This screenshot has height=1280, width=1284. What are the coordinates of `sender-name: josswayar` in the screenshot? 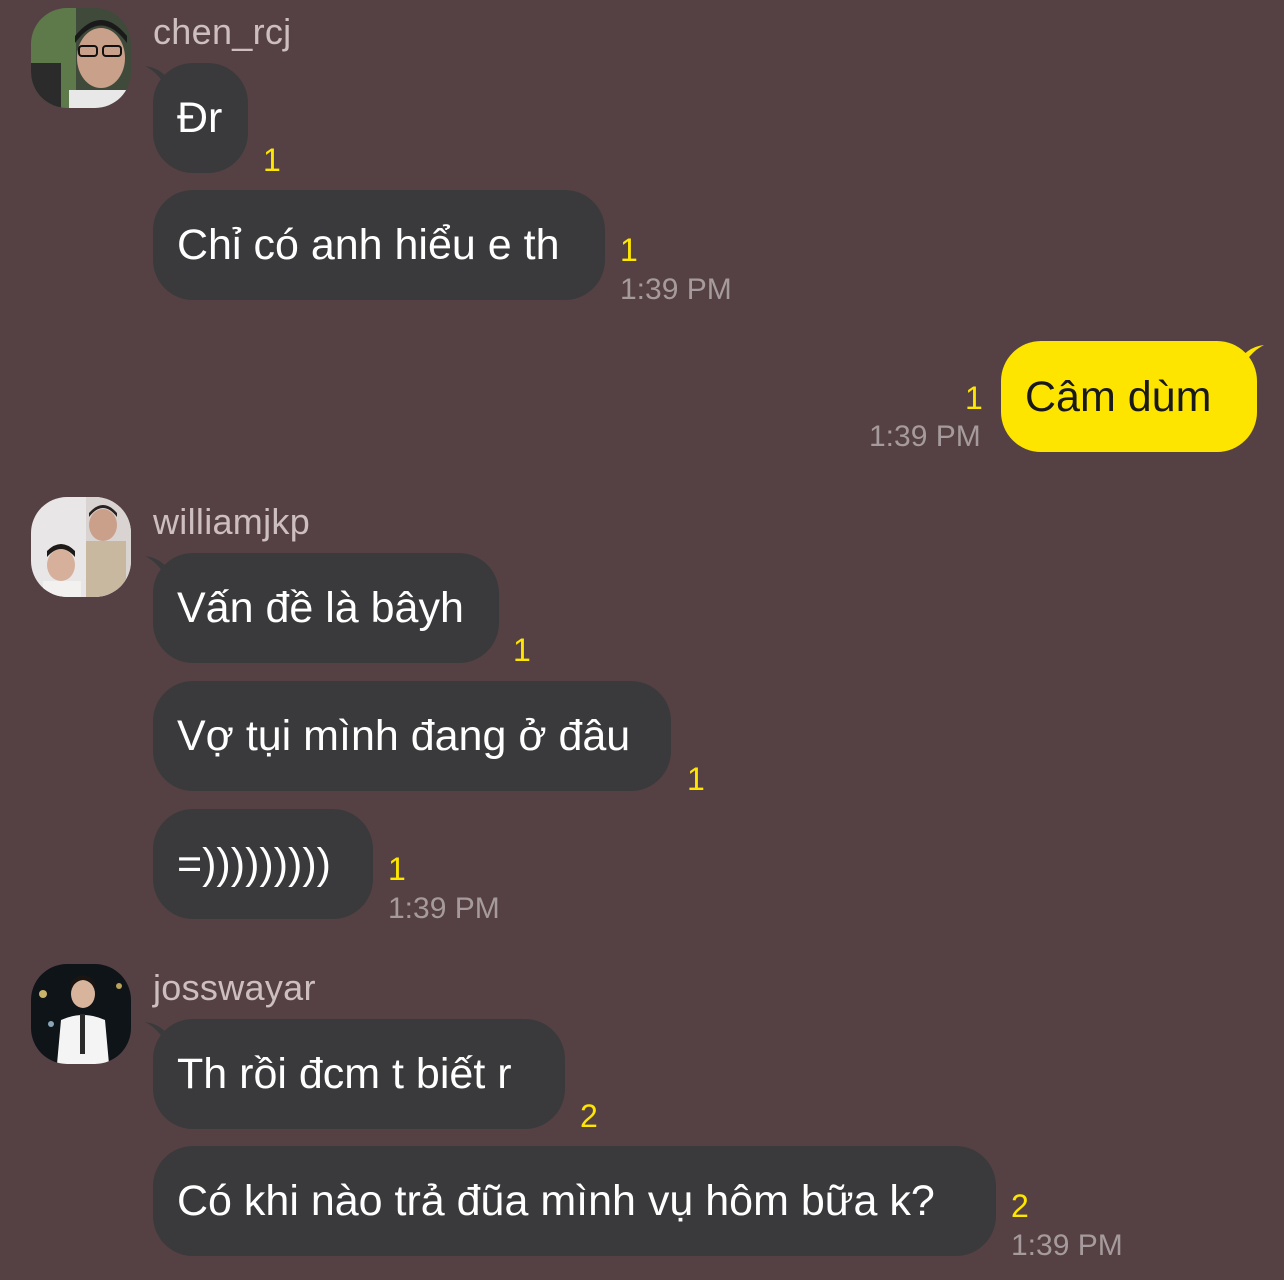 It's located at (234, 987).